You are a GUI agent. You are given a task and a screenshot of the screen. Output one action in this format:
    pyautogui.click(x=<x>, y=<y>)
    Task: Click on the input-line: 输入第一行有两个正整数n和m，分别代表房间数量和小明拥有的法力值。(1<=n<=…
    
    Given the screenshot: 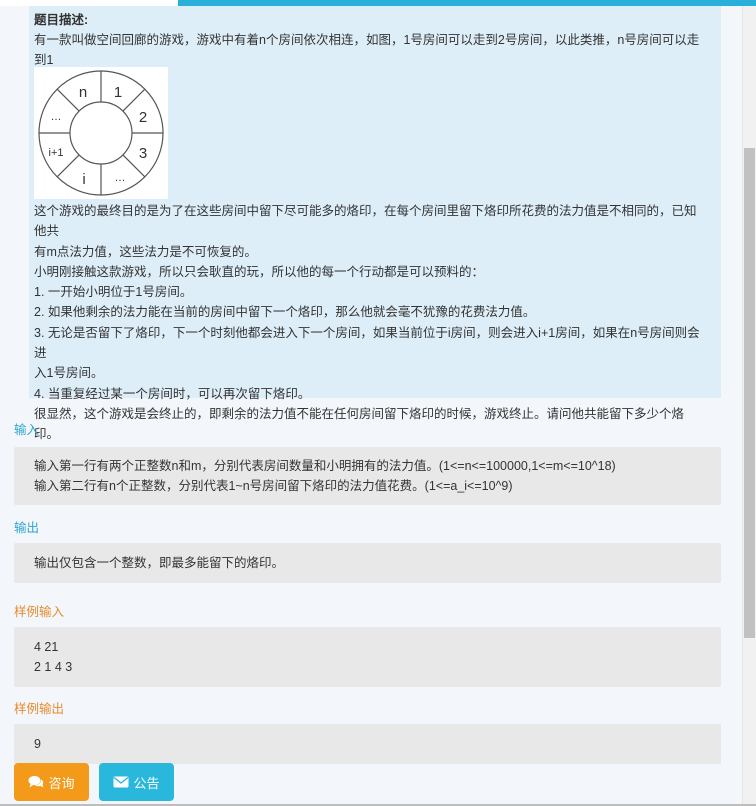 What is the action you would take?
    pyautogui.click(x=325, y=466)
    